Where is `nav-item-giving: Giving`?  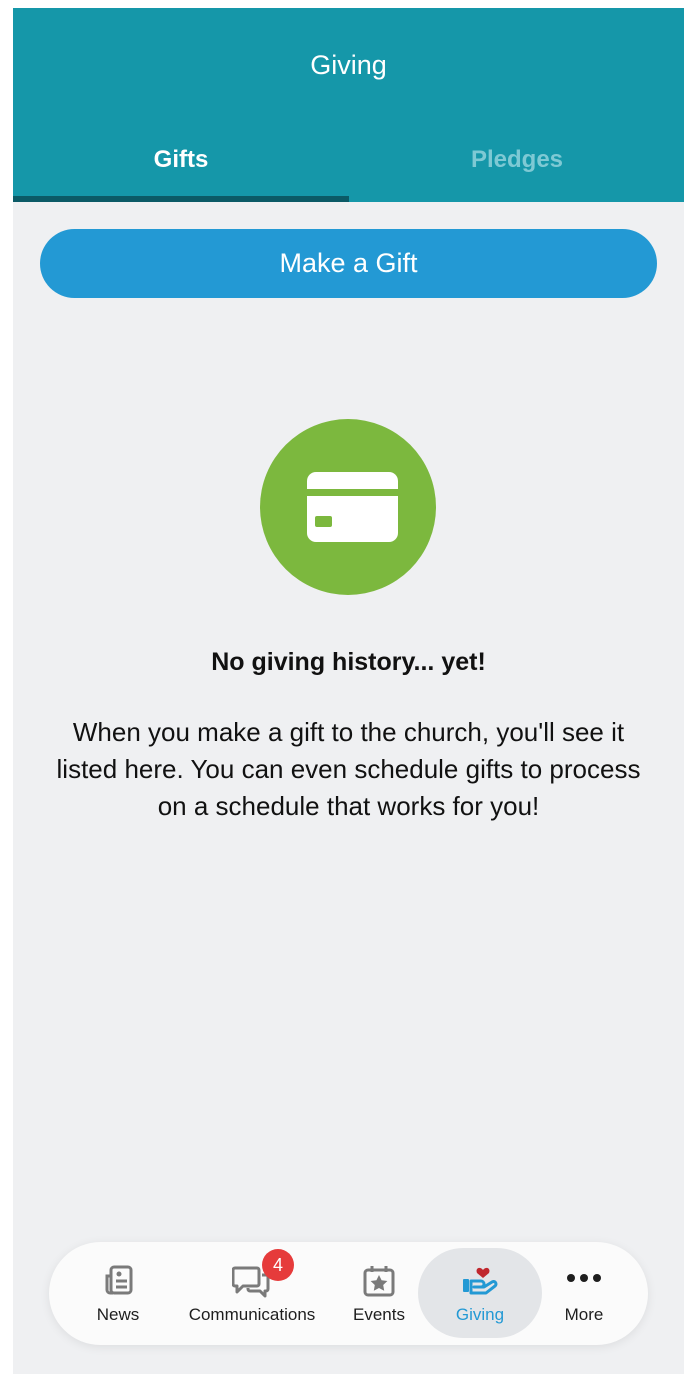
nav-item-giving: Giving is located at coordinates (480, 1293).